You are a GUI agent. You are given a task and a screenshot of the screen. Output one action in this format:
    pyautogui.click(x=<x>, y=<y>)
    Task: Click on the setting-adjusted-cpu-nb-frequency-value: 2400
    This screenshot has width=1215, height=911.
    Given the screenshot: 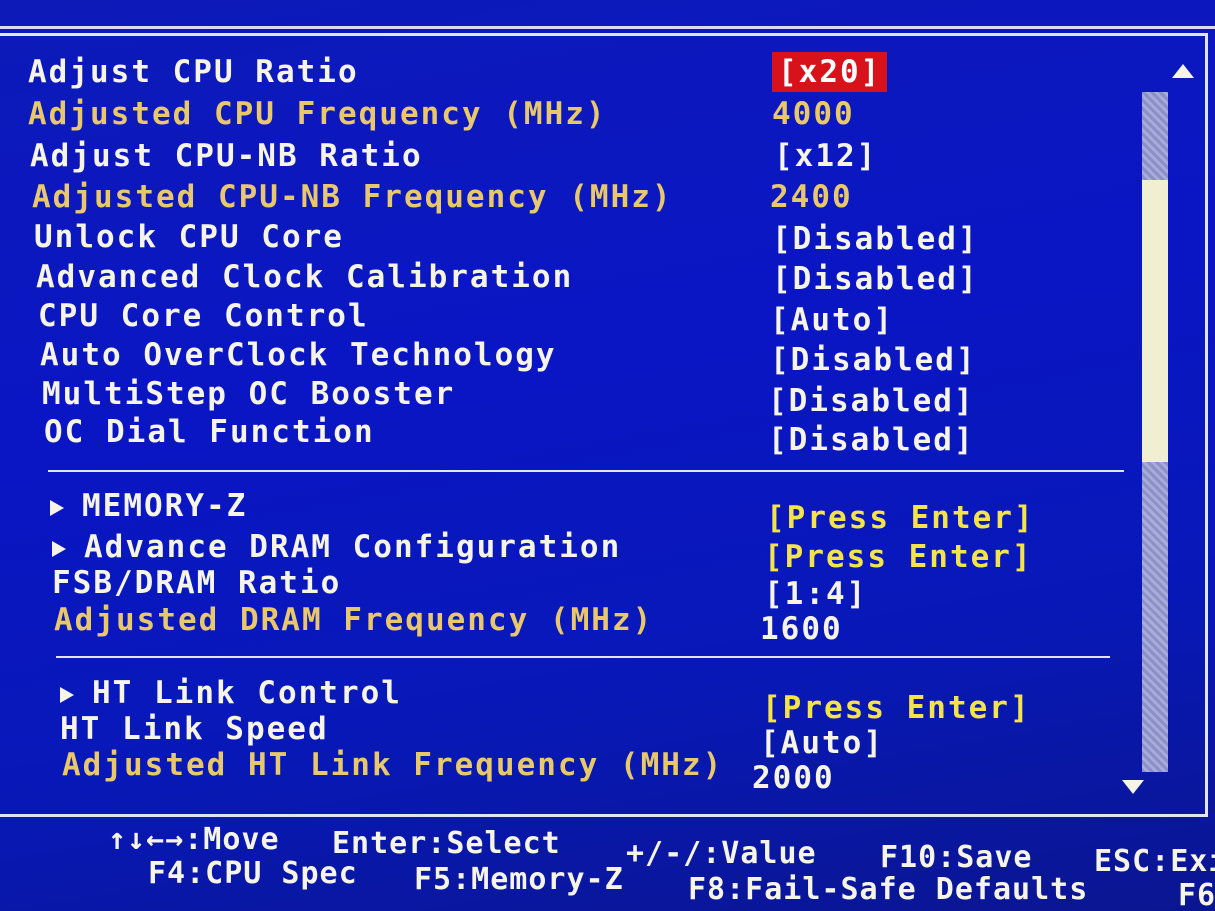 What is the action you would take?
    pyautogui.click(x=811, y=197)
    